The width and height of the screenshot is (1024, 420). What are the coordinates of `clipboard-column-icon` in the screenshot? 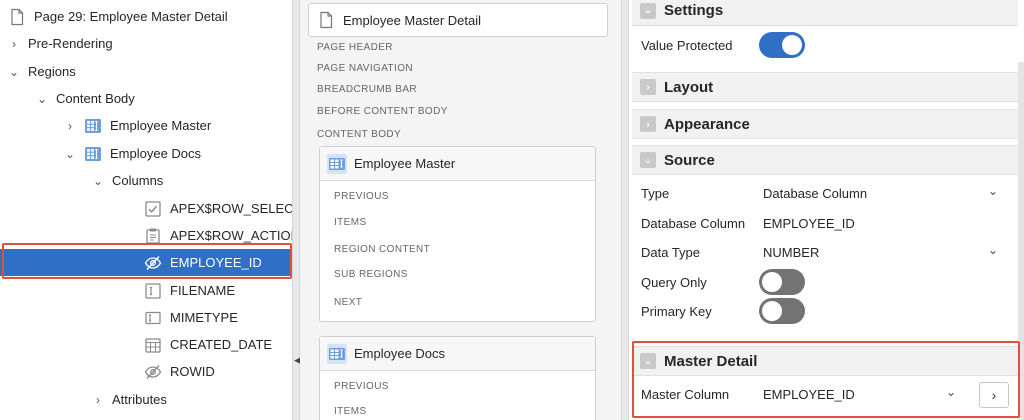 It's located at (153, 236).